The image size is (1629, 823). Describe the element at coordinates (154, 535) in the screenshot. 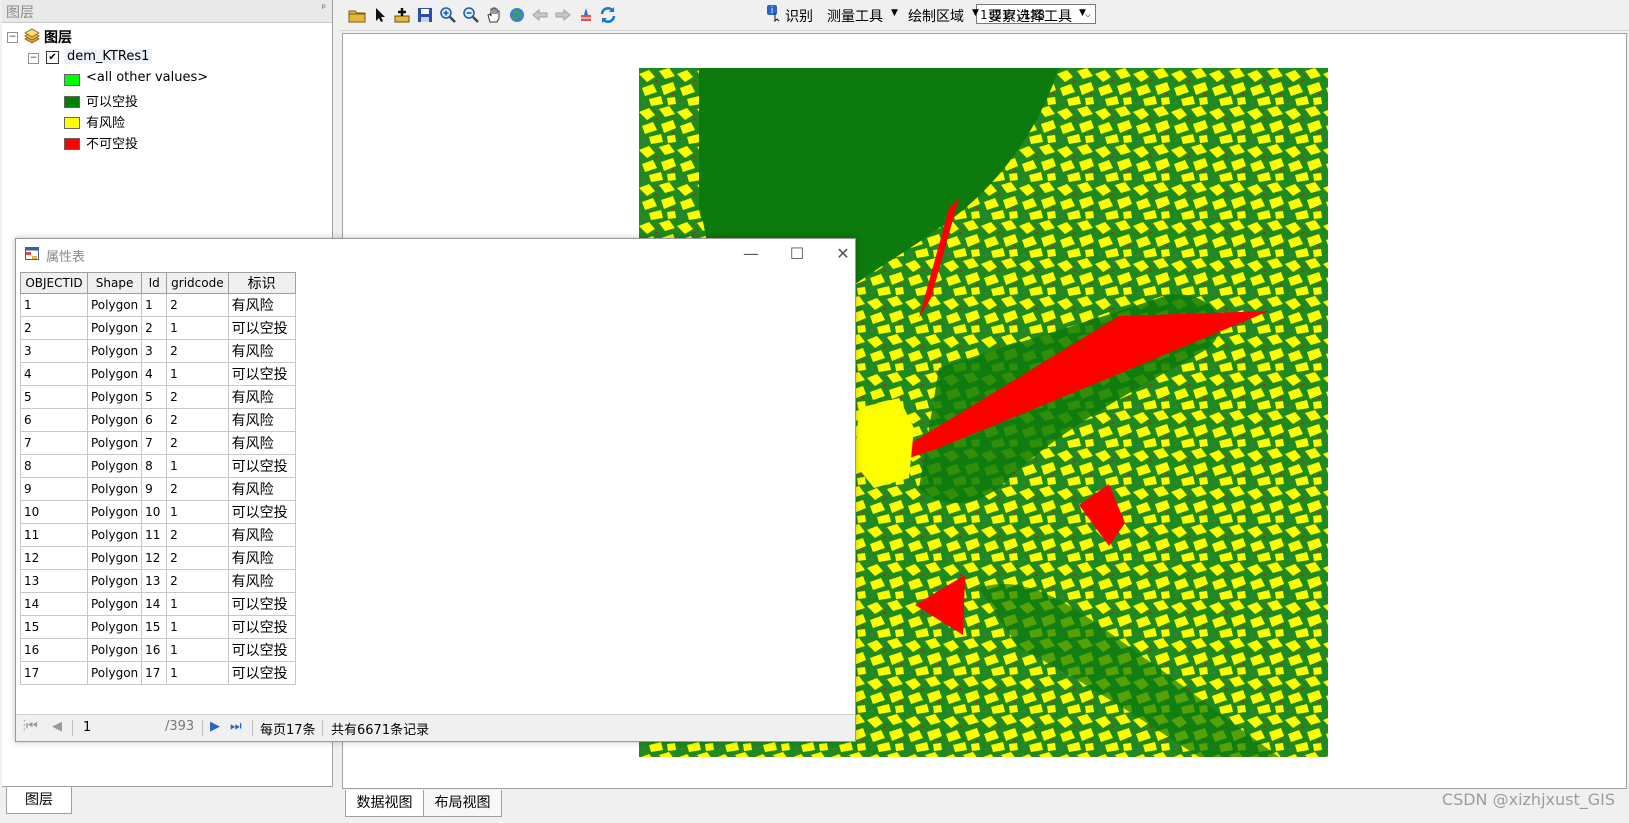

I see `cell-id: 11` at that location.